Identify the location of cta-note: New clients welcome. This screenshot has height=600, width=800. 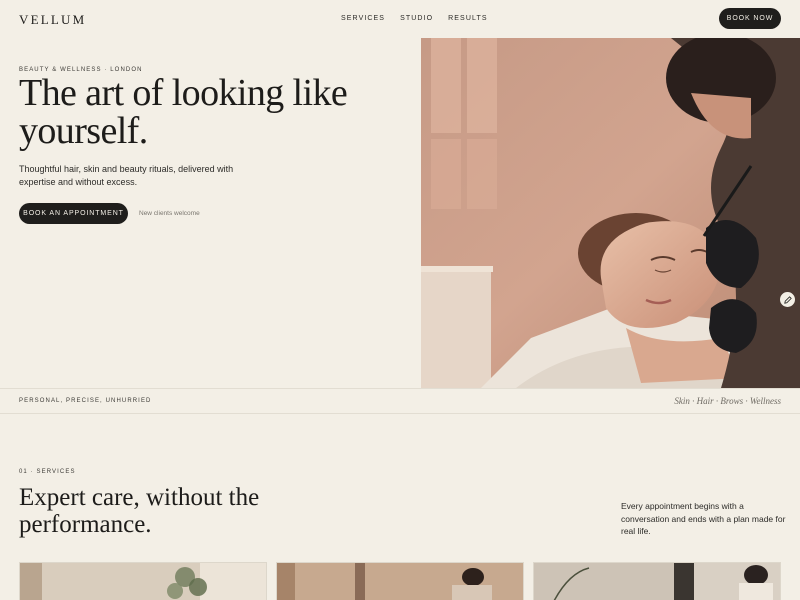
(169, 213).